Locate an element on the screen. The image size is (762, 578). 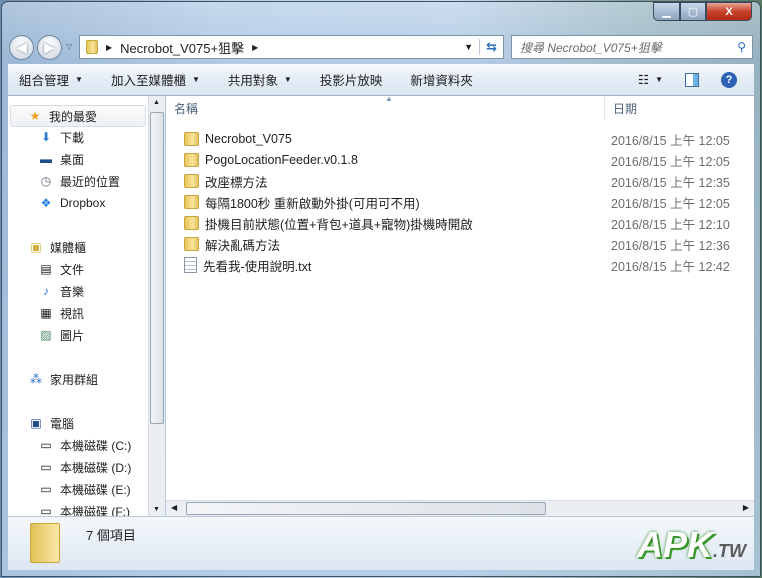
folder-large-icon is located at coordinates (45, 543).